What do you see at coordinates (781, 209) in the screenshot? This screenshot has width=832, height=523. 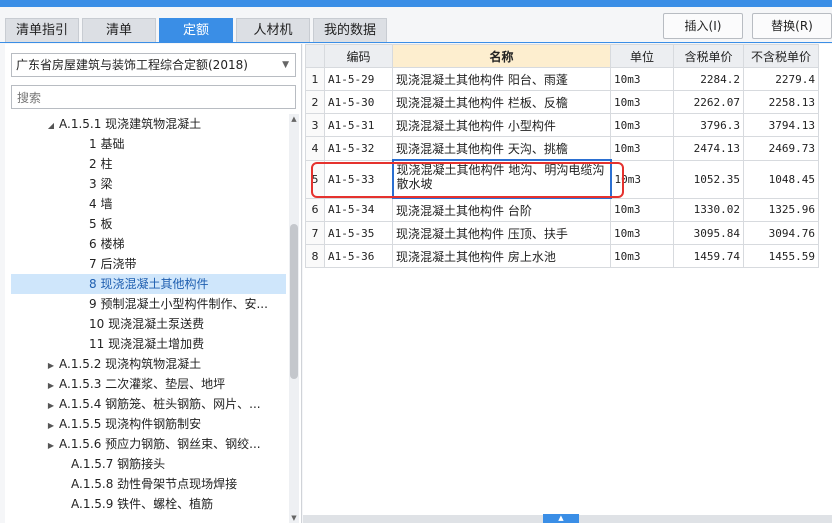 I see `notax-price-cell: 1325.96` at bounding box center [781, 209].